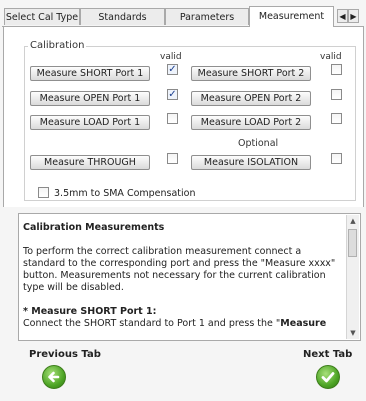 The width and height of the screenshot is (366, 401). I want to click on arrow-left-icon, so click(54, 377).